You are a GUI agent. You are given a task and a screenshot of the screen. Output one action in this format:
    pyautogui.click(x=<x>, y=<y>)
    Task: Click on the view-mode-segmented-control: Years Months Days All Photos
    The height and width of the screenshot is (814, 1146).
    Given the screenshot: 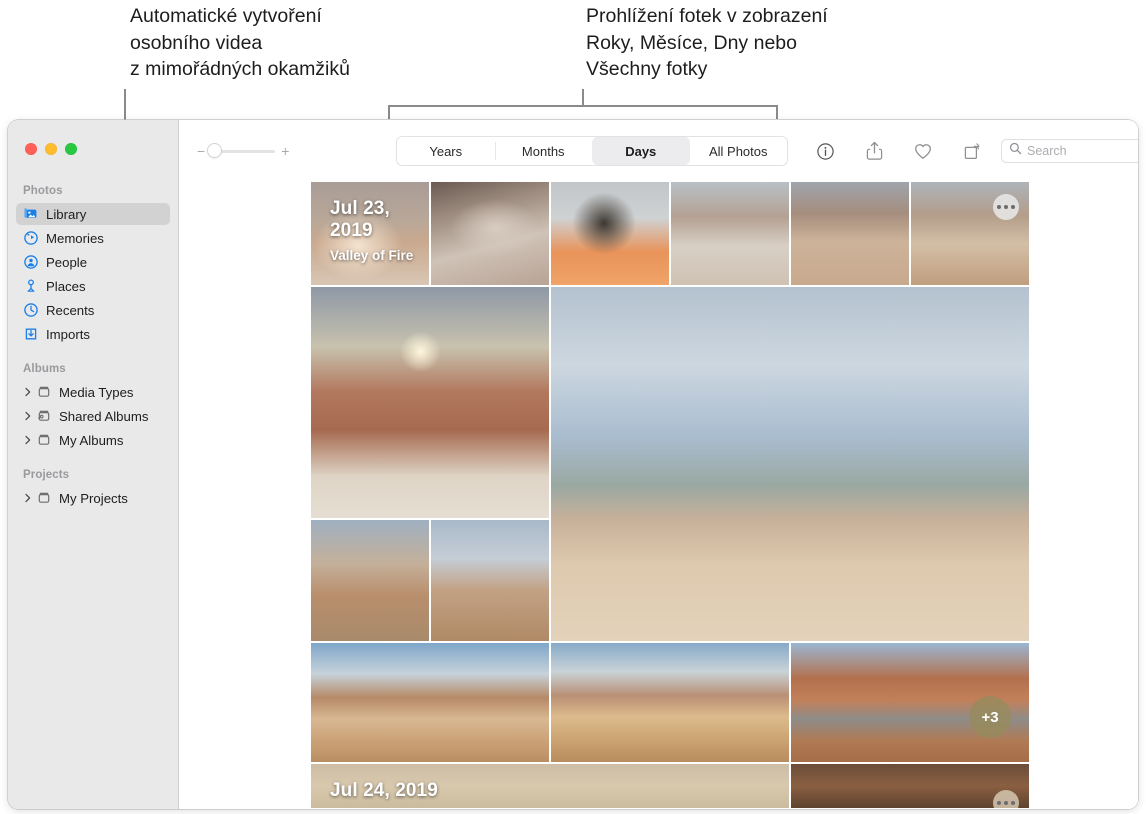 What is the action you would take?
    pyautogui.click(x=592, y=151)
    